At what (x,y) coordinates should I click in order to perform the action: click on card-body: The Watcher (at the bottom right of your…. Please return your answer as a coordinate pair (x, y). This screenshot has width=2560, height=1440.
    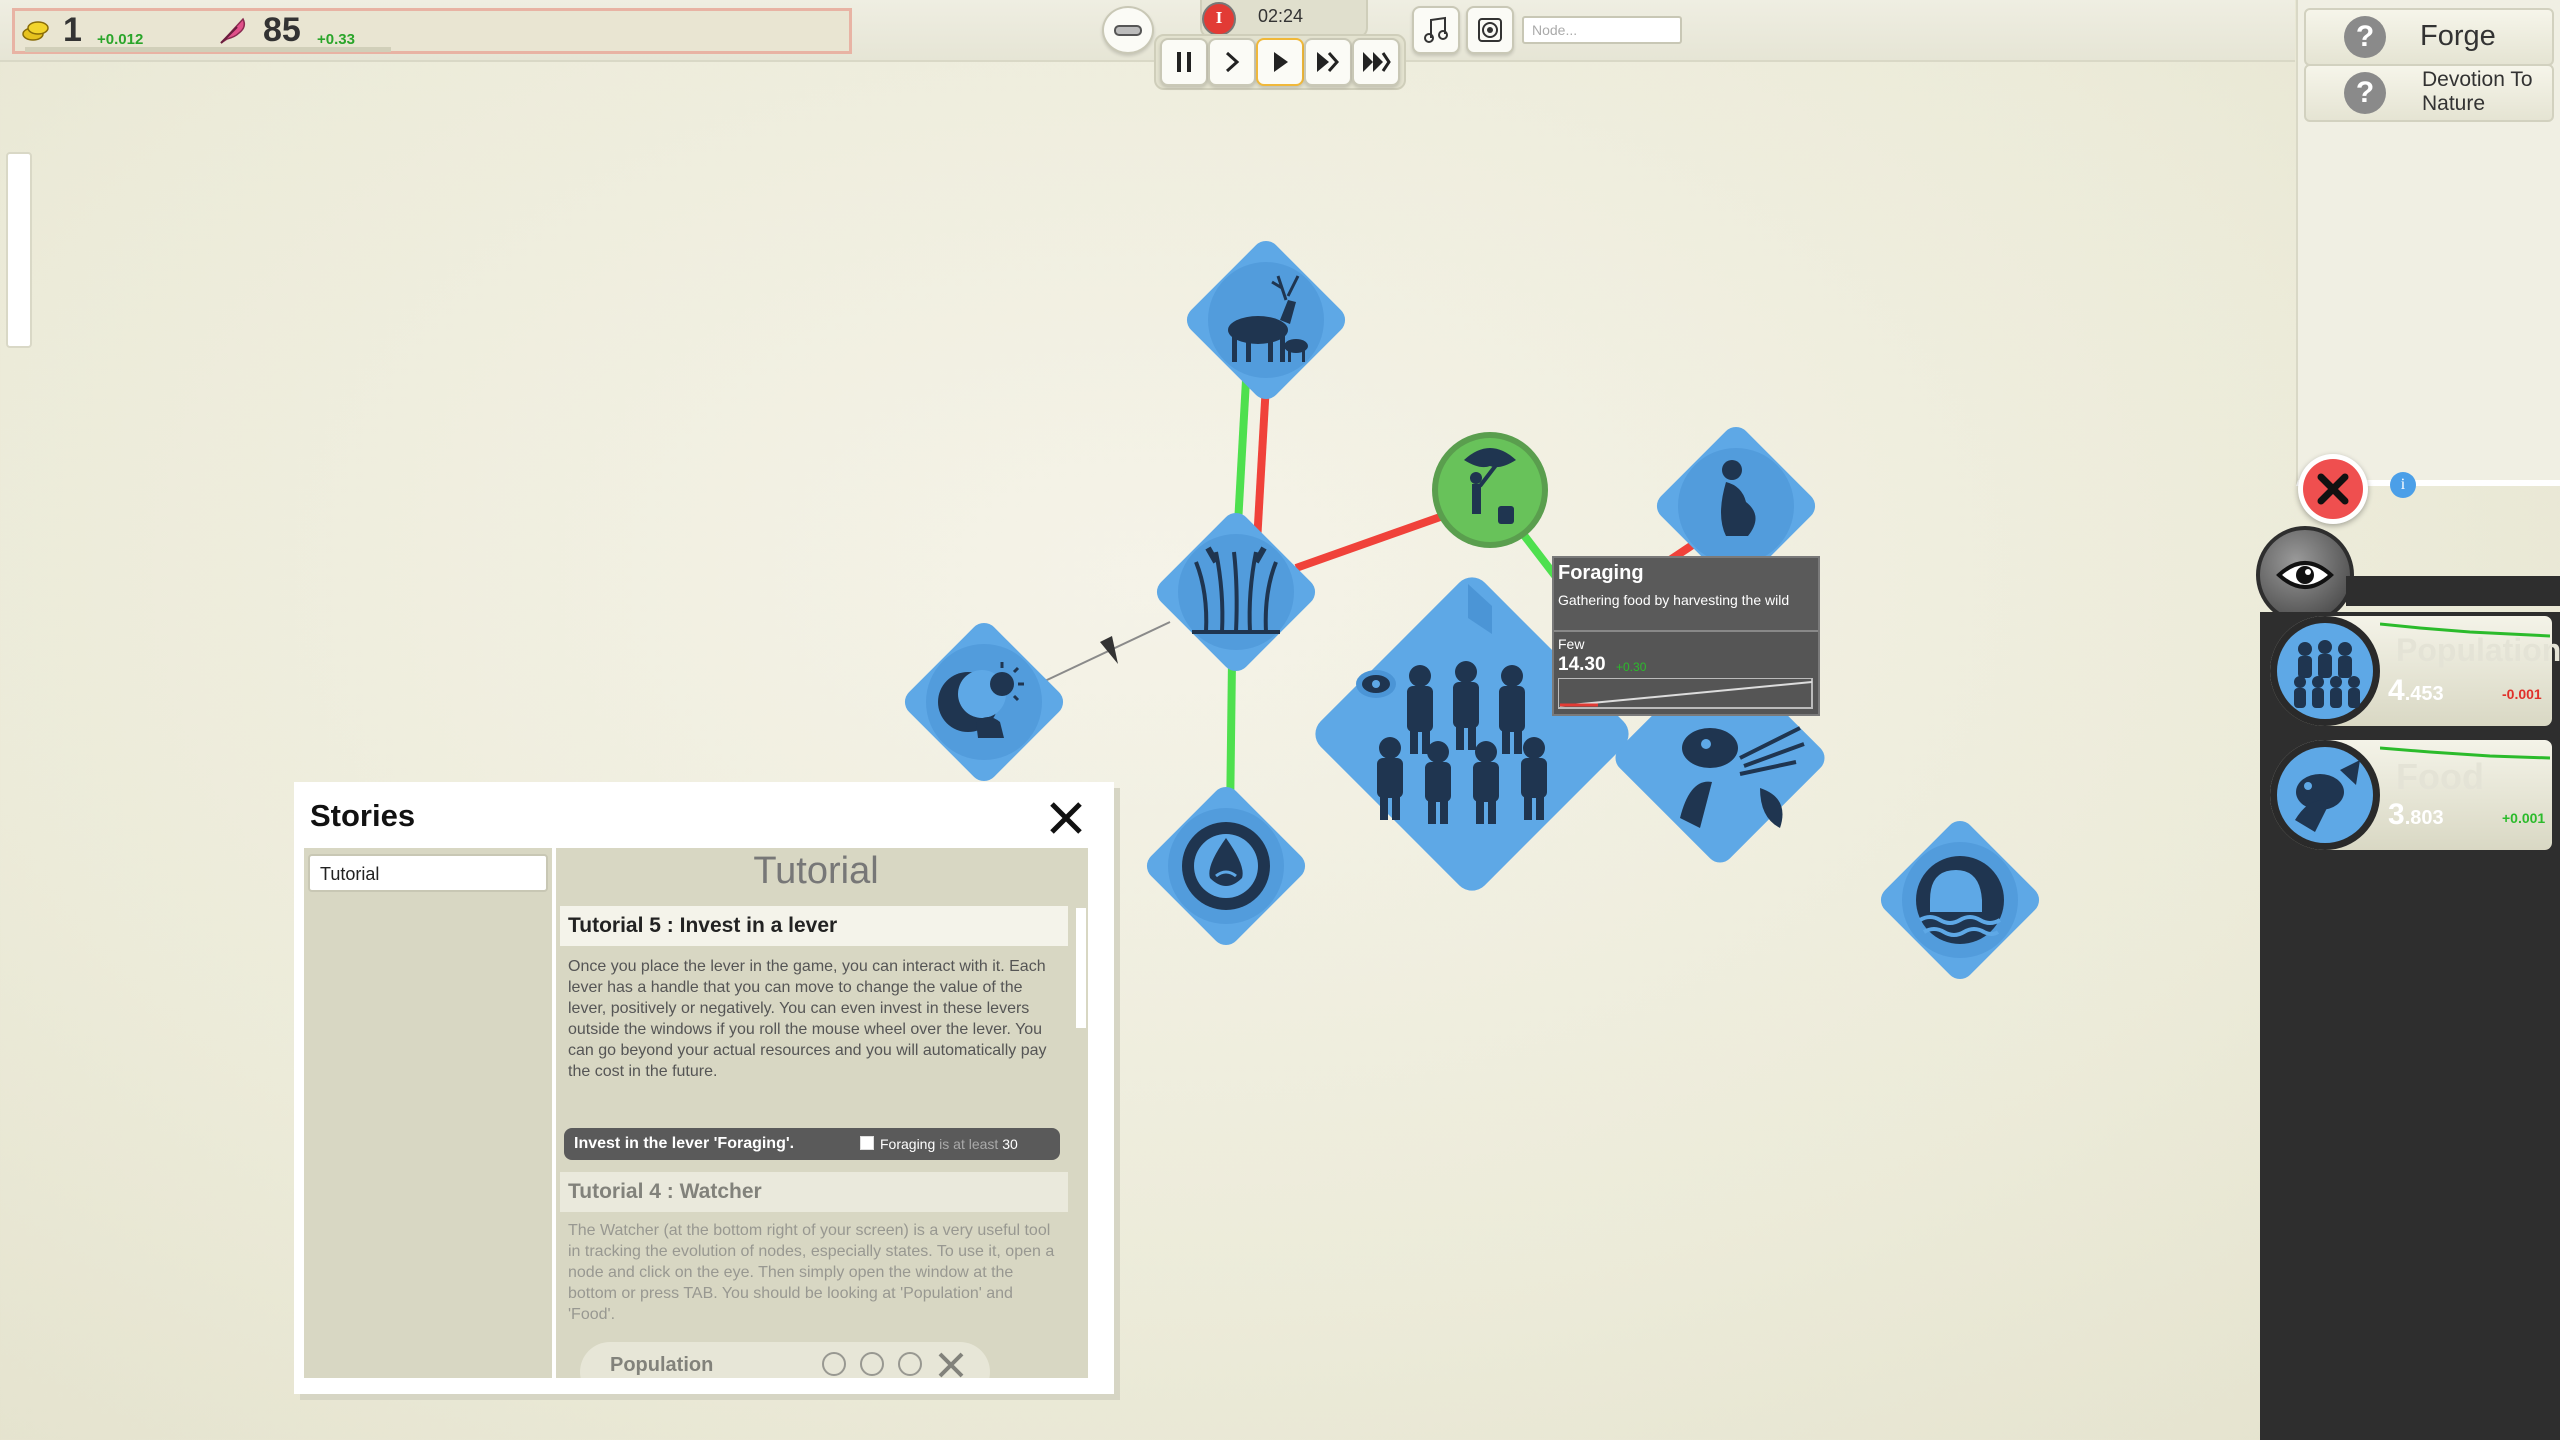
    Looking at the image, I should click on (811, 1272).